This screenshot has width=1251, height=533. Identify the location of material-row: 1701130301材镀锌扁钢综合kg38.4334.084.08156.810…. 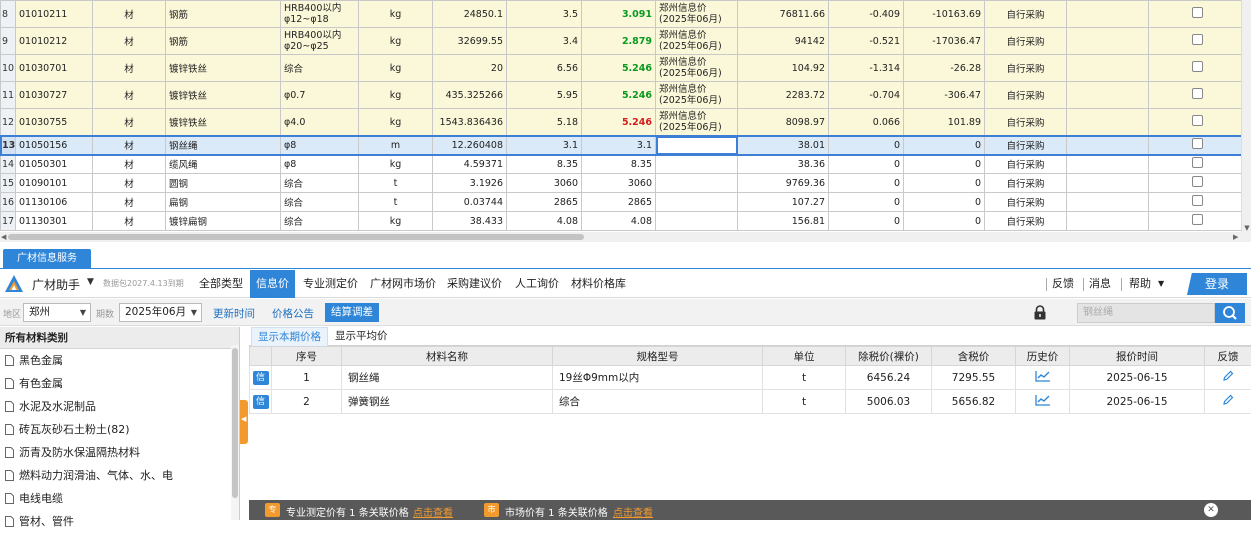
(621, 221).